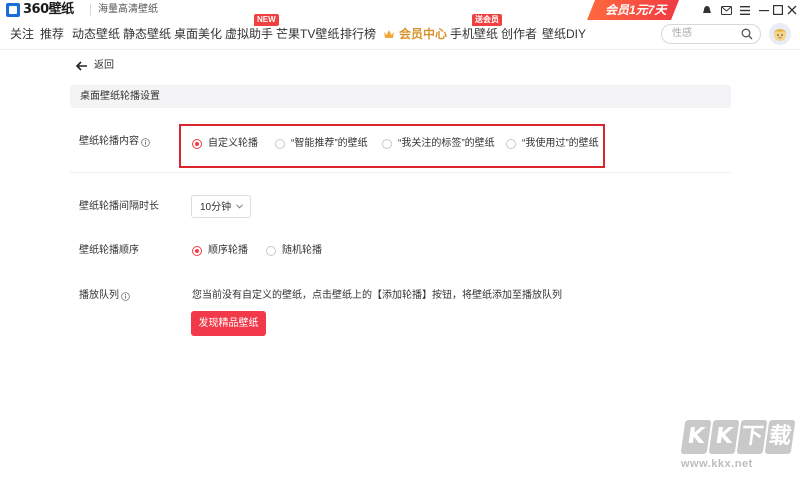 The image size is (800, 477). Describe the element at coordinates (423, 34) in the screenshot. I see `vip-center-label: 会员中心` at that location.